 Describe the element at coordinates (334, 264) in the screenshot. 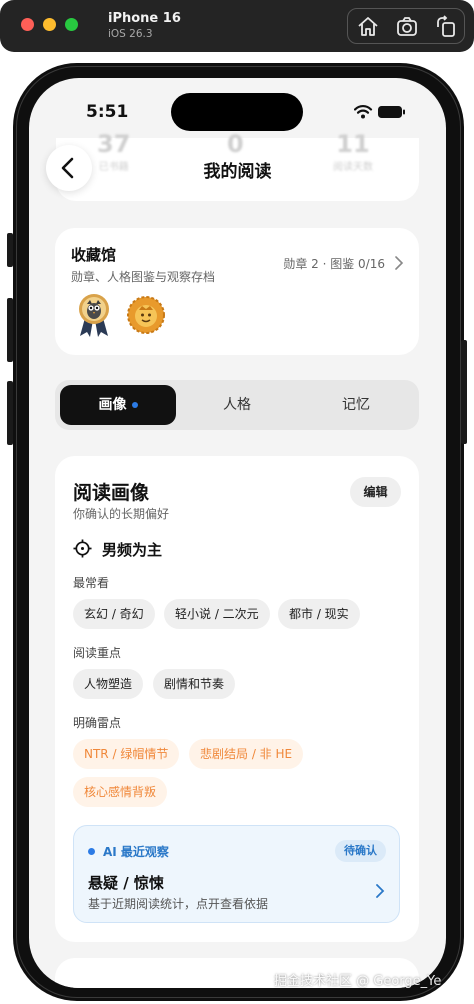

I see `collection-meta: 勋章 2 · 图鉴 0/16` at that location.